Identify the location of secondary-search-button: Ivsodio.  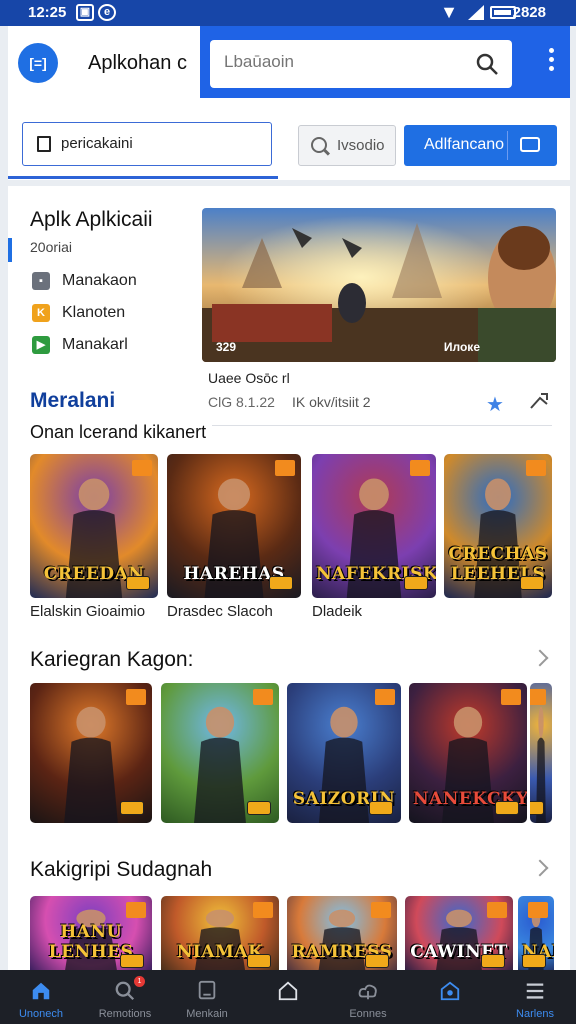
(347, 145).